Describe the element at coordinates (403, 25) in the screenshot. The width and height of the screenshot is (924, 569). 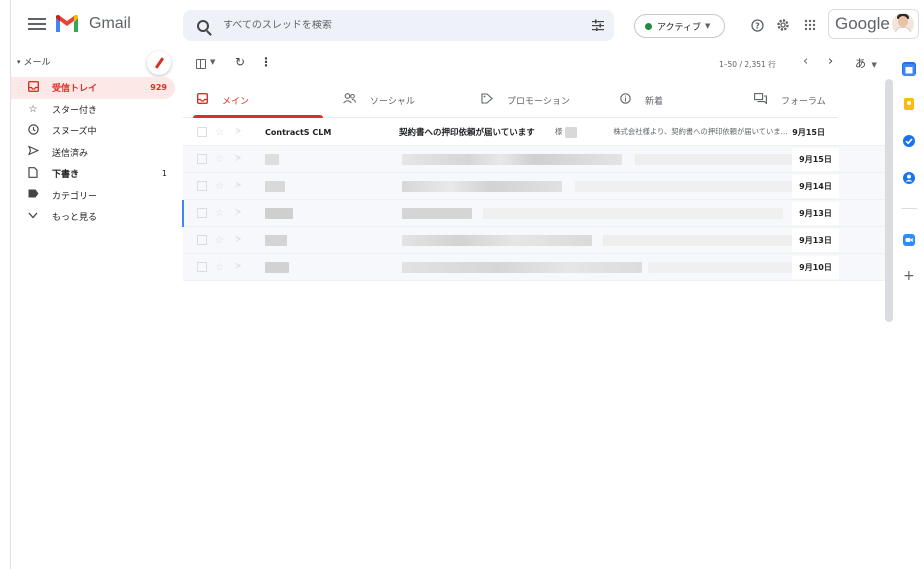
I see `search-input` at that location.